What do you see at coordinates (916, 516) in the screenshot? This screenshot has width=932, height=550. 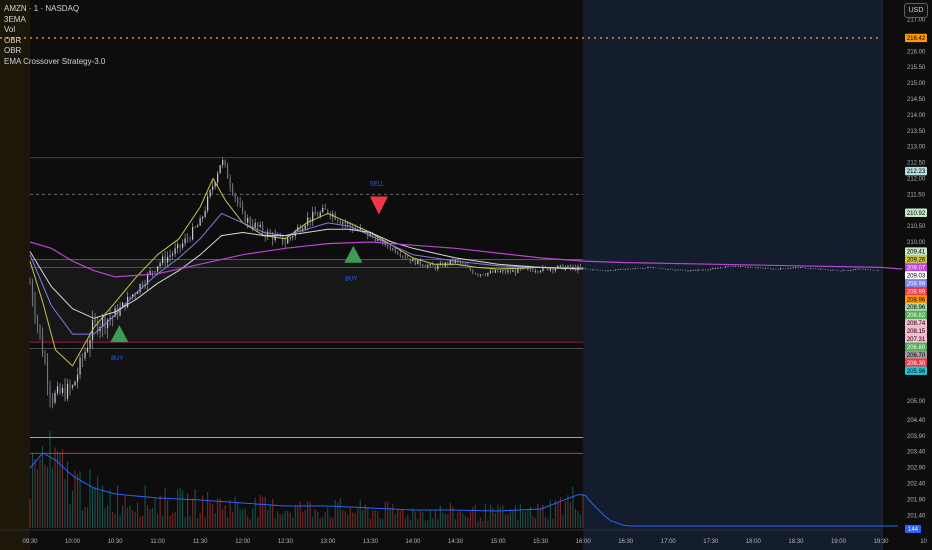 I see `price-tick-label: 201.40` at bounding box center [916, 516].